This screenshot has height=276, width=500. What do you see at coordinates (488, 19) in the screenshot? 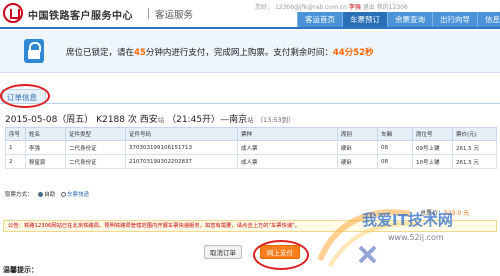
I see `nav-info-service: 信息服务` at bounding box center [488, 19].